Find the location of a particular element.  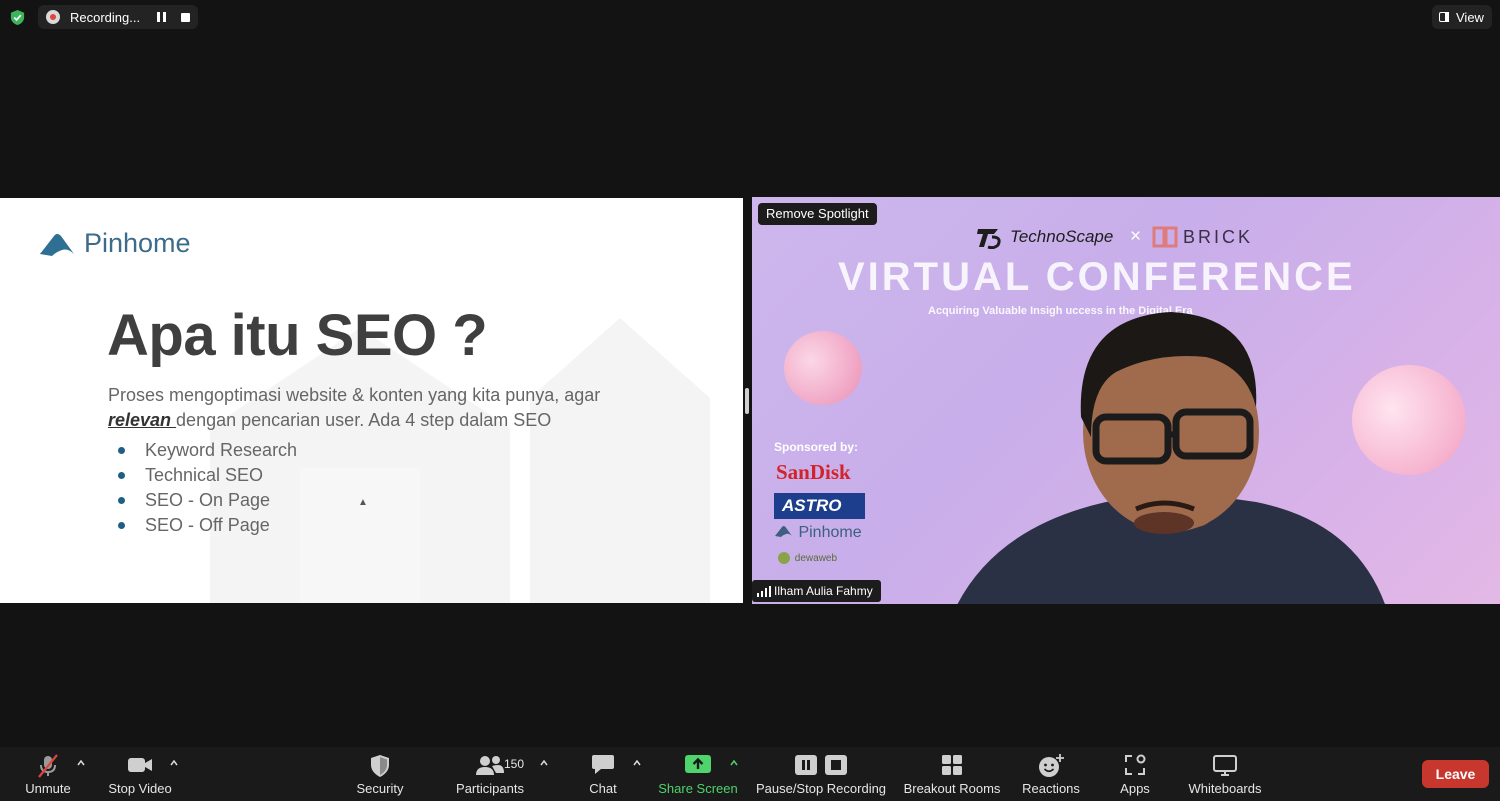

decorative-orb is located at coordinates (823, 368).